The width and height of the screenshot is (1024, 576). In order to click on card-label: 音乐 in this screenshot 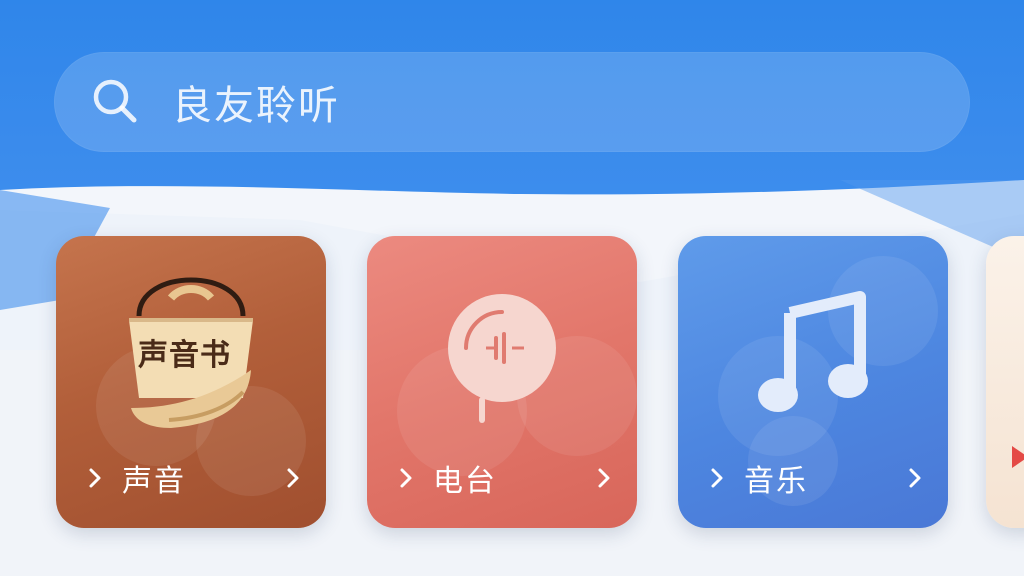, I will do `click(776, 481)`.